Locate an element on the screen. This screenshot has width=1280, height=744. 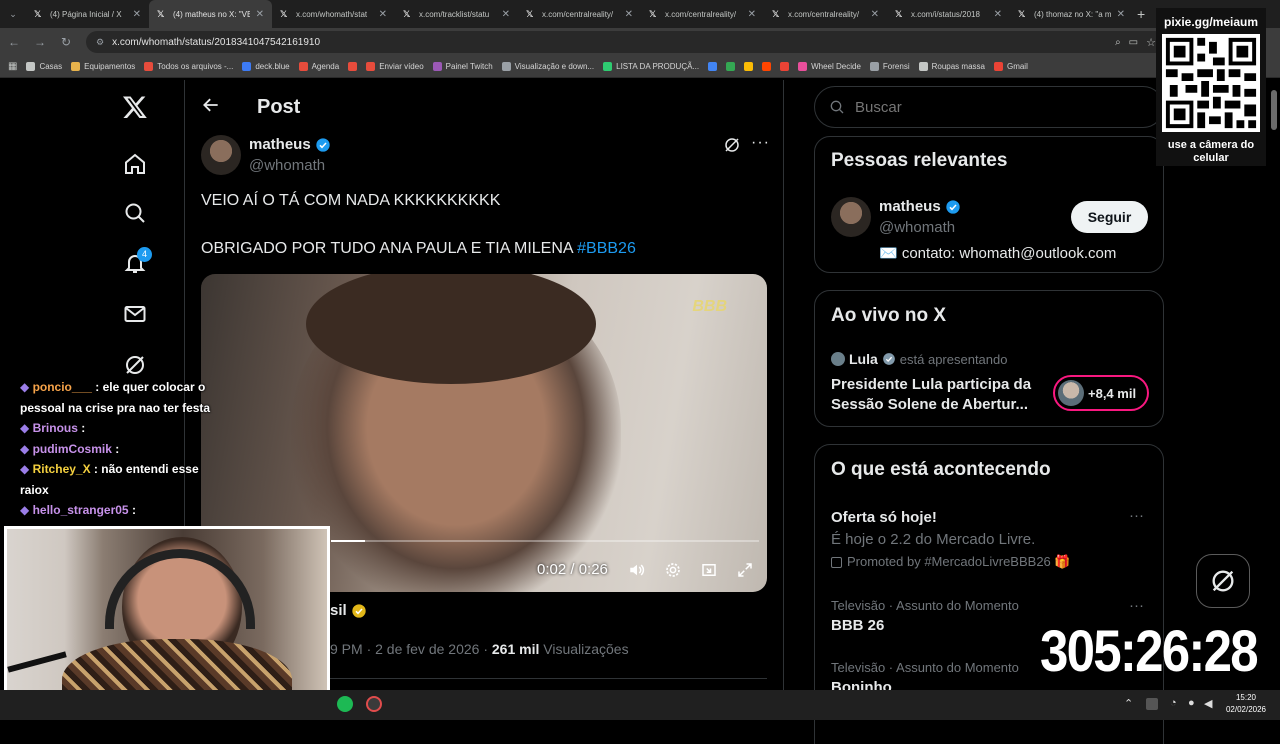
relevant-handle: @whomath is located at coordinates (917, 227).